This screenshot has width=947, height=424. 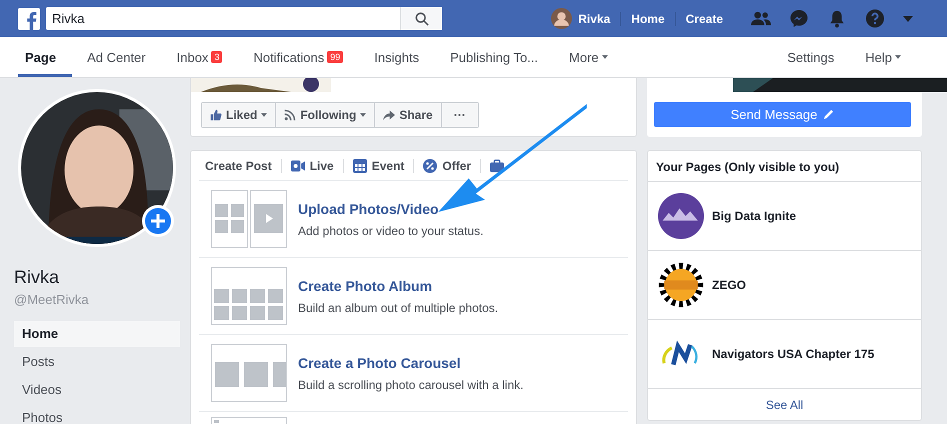 I want to click on page-tab: Help, so click(x=887, y=57).